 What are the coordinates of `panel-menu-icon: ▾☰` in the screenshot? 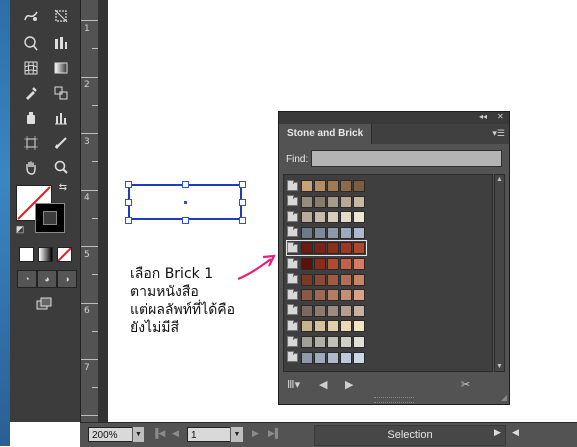 It's located at (498, 133).